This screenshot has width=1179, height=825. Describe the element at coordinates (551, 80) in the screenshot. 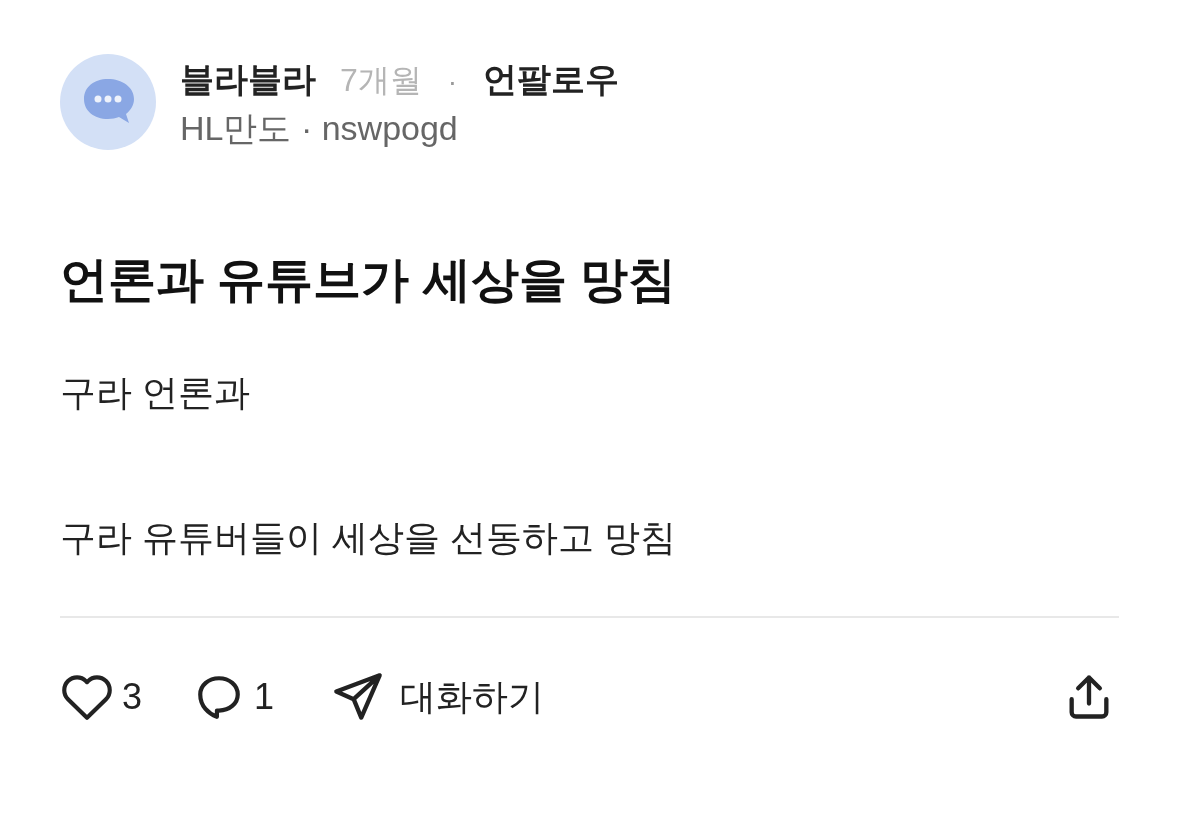

I see `unfollow-link: 언팔로우` at that location.